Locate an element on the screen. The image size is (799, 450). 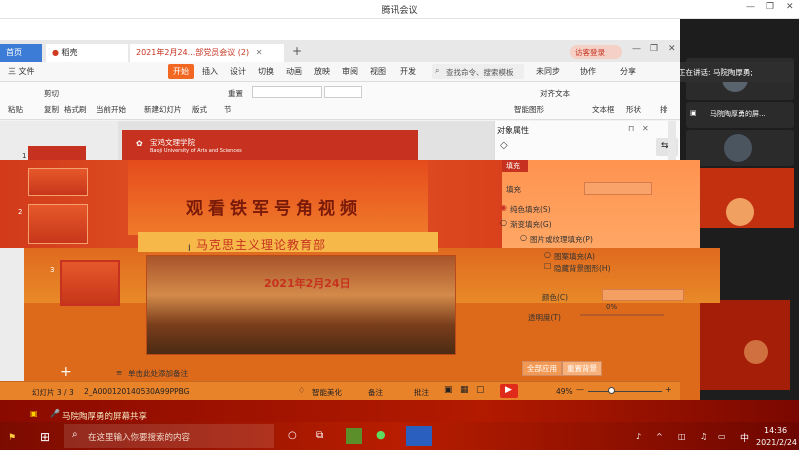
menu-review: 审阅 is located at coordinates (350, 71).